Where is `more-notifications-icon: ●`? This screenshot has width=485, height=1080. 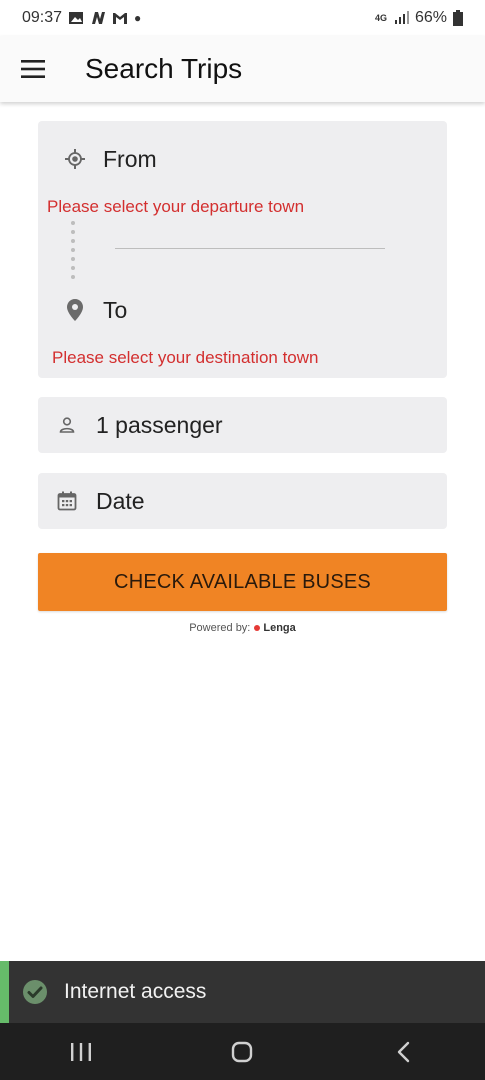
more-notifications-icon: ● is located at coordinates (138, 18).